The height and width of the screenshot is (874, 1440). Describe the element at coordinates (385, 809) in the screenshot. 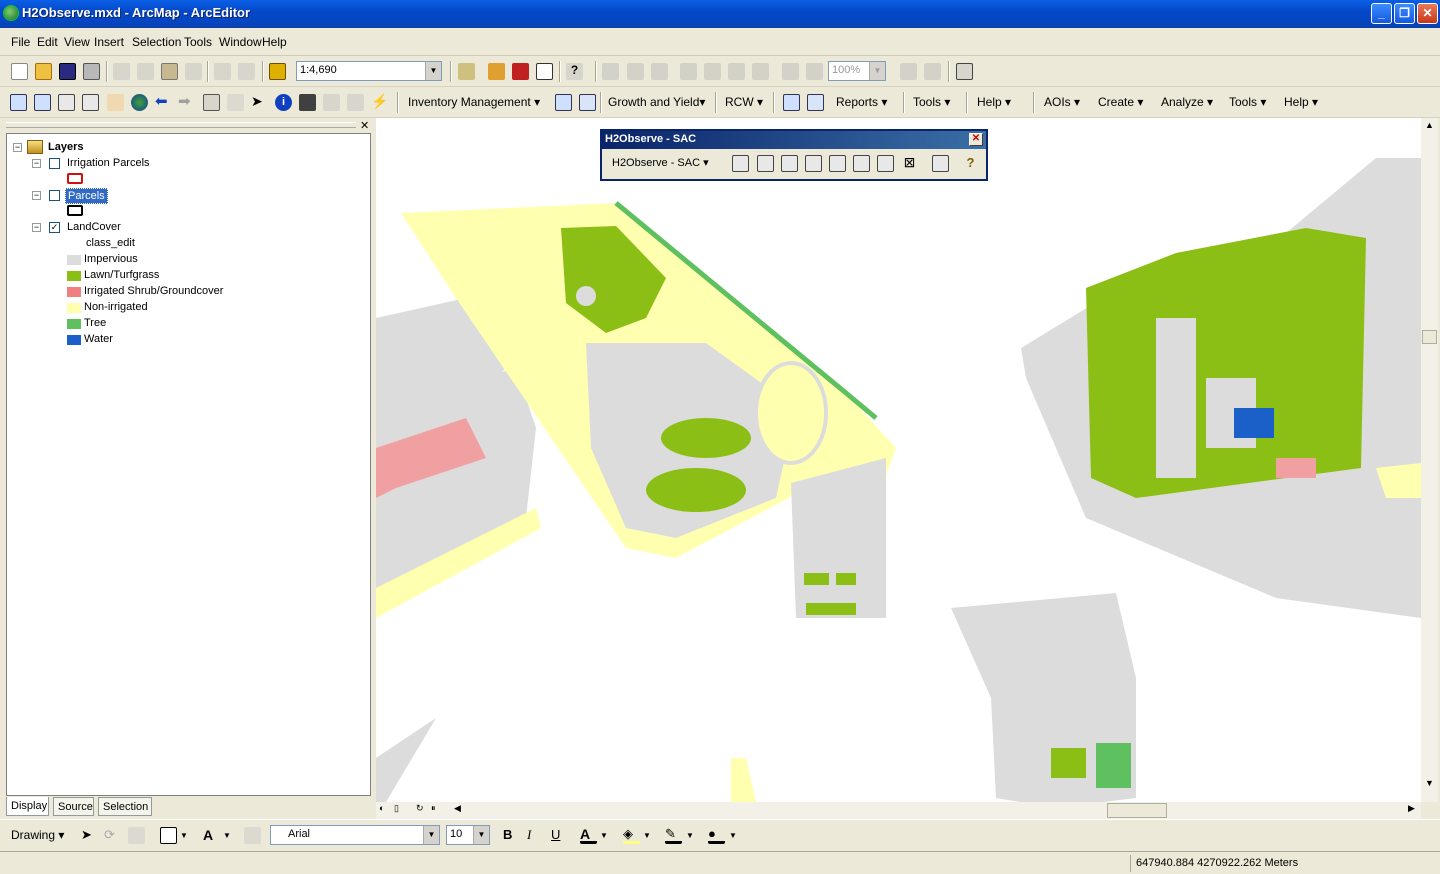

I see `data-view-icon: ◐` at that location.